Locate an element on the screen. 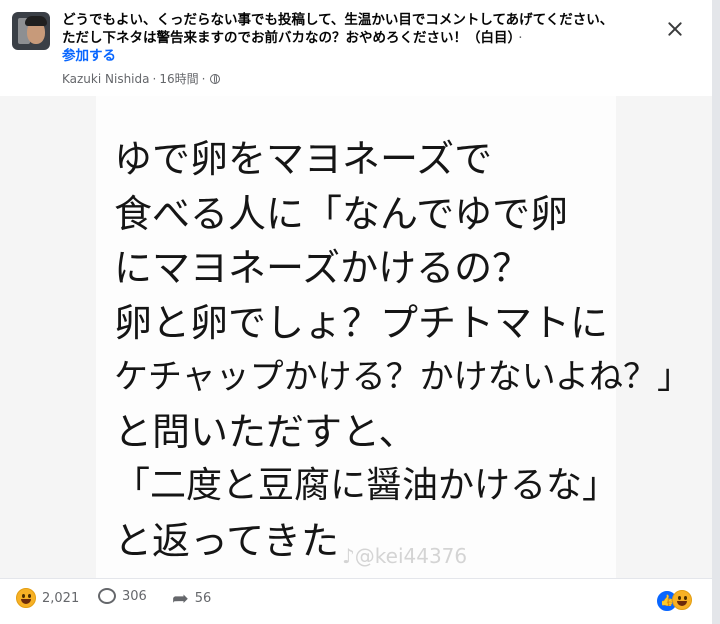  handwritten-line: と問いただすと、 is located at coordinates (265, 431).